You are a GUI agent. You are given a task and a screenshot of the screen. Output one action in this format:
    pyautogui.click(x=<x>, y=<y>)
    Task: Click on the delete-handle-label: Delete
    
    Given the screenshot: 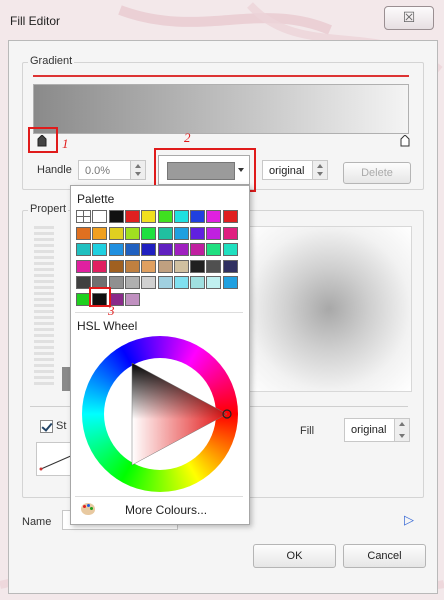 What is the action you would take?
    pyautogui.click(x=377, y=173)
    